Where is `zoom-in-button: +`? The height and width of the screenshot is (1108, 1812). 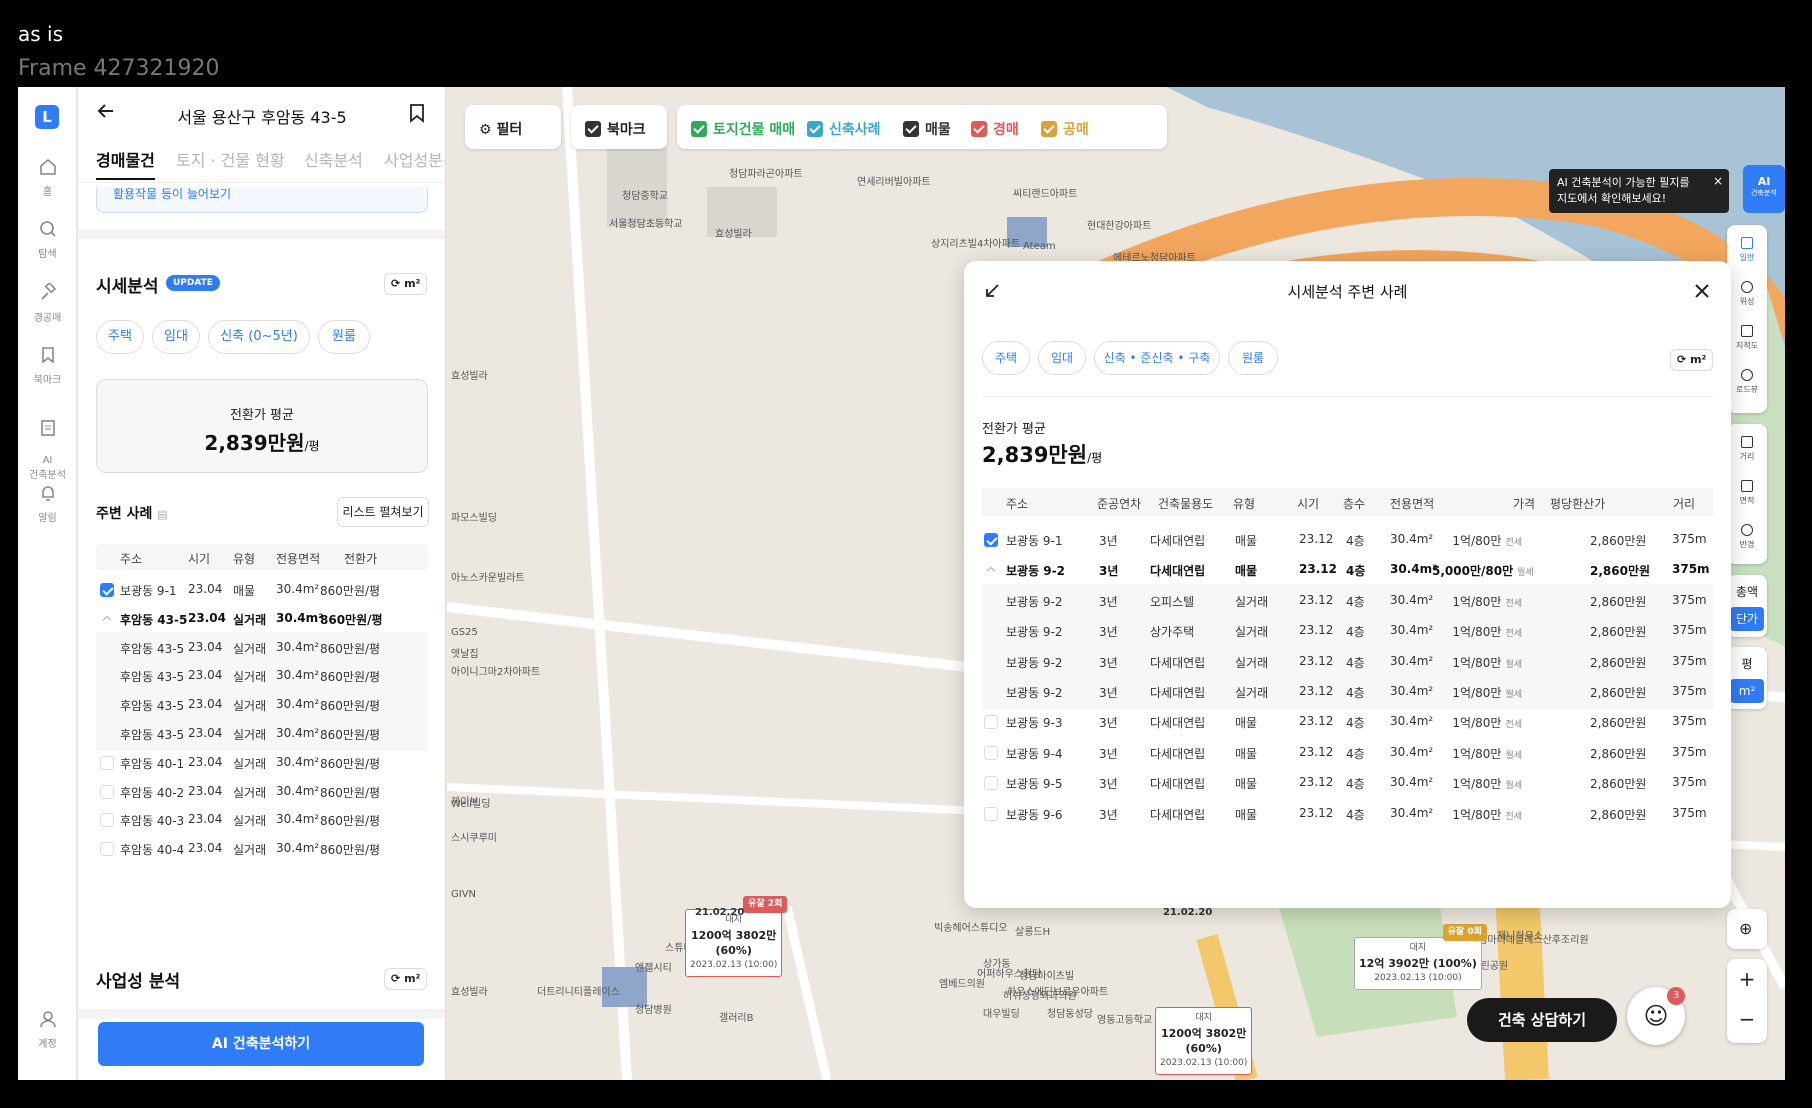 zoom-in-button: + is located at coordinates (1747, 979).